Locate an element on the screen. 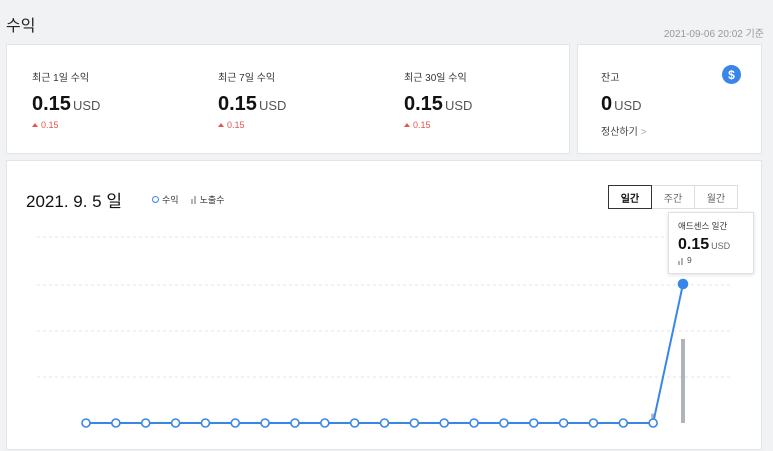 The width and height of the screenshot is (773, 451). stat-label: 최근 1일 수익 is located at coordinates (61, 78).